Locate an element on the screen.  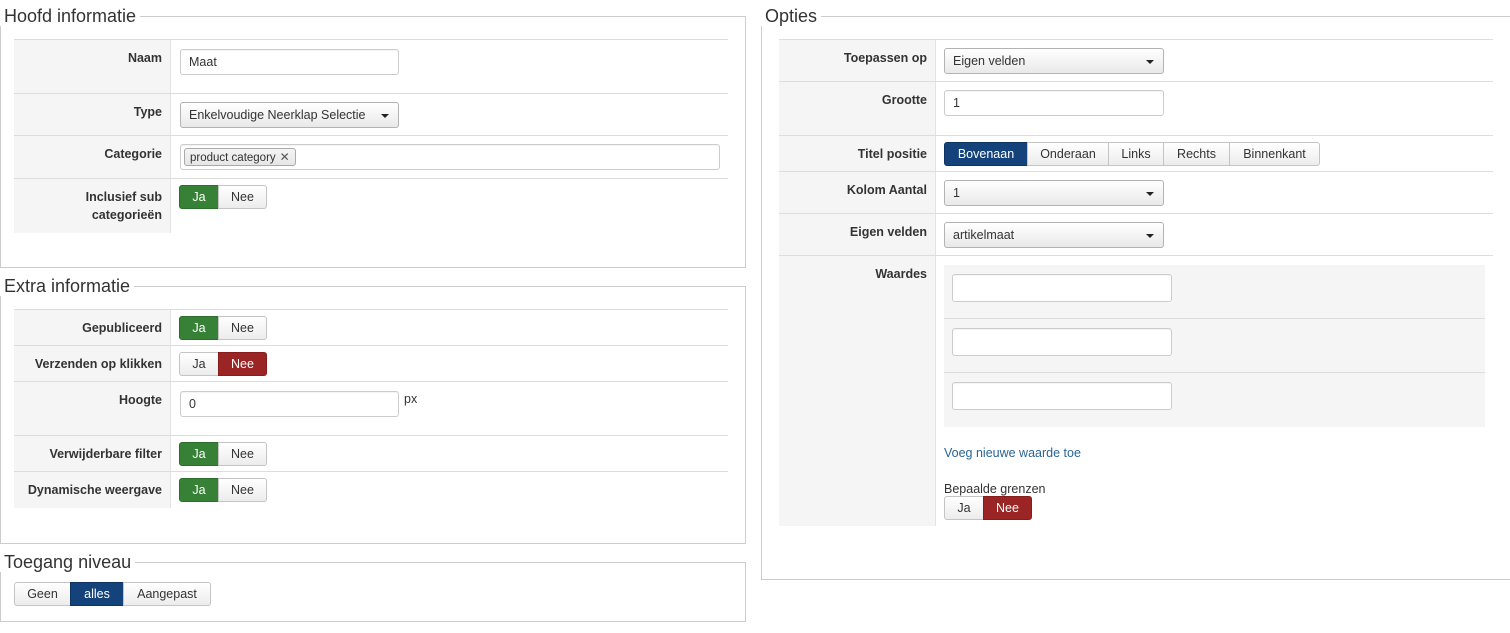
categorie-row: Categorie product category ✕ is located at coordinates (371, 157).